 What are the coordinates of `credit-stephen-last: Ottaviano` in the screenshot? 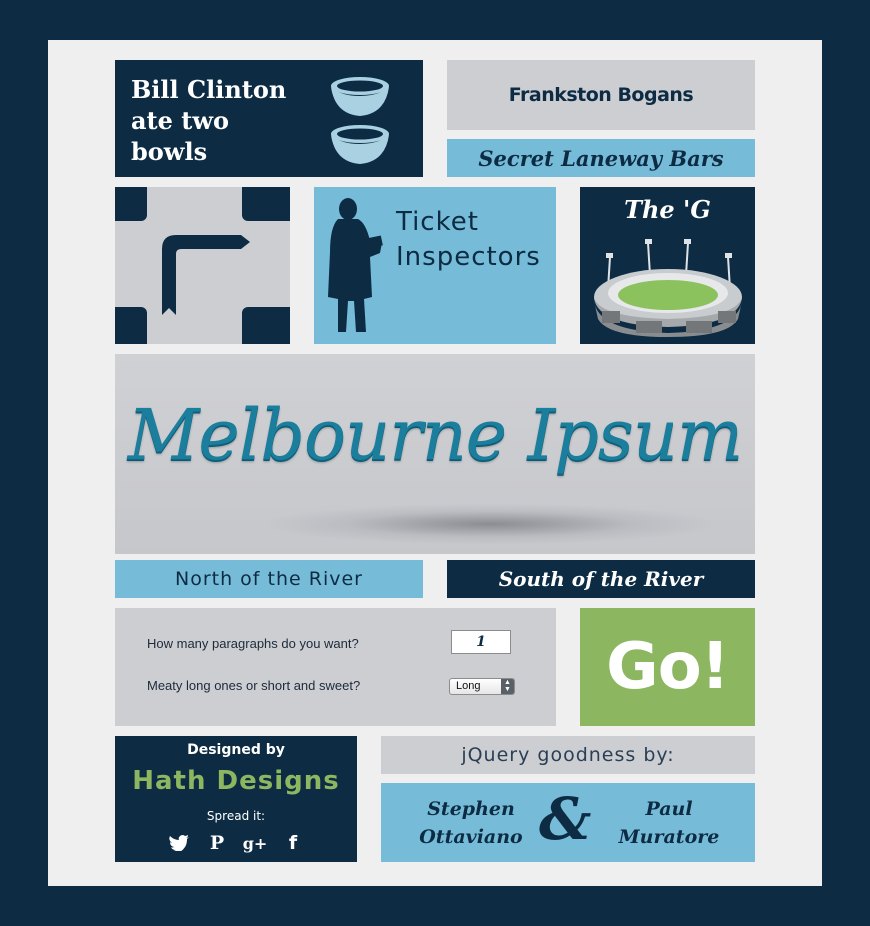 It's located at (471, 837).